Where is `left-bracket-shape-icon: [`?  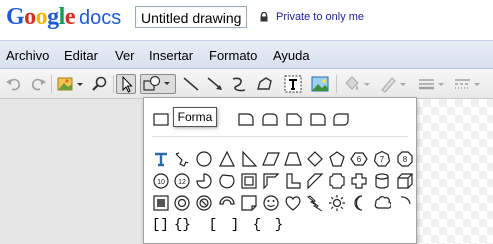 left-bracket-shape-icon: [ is located at coordinates (213, 225).